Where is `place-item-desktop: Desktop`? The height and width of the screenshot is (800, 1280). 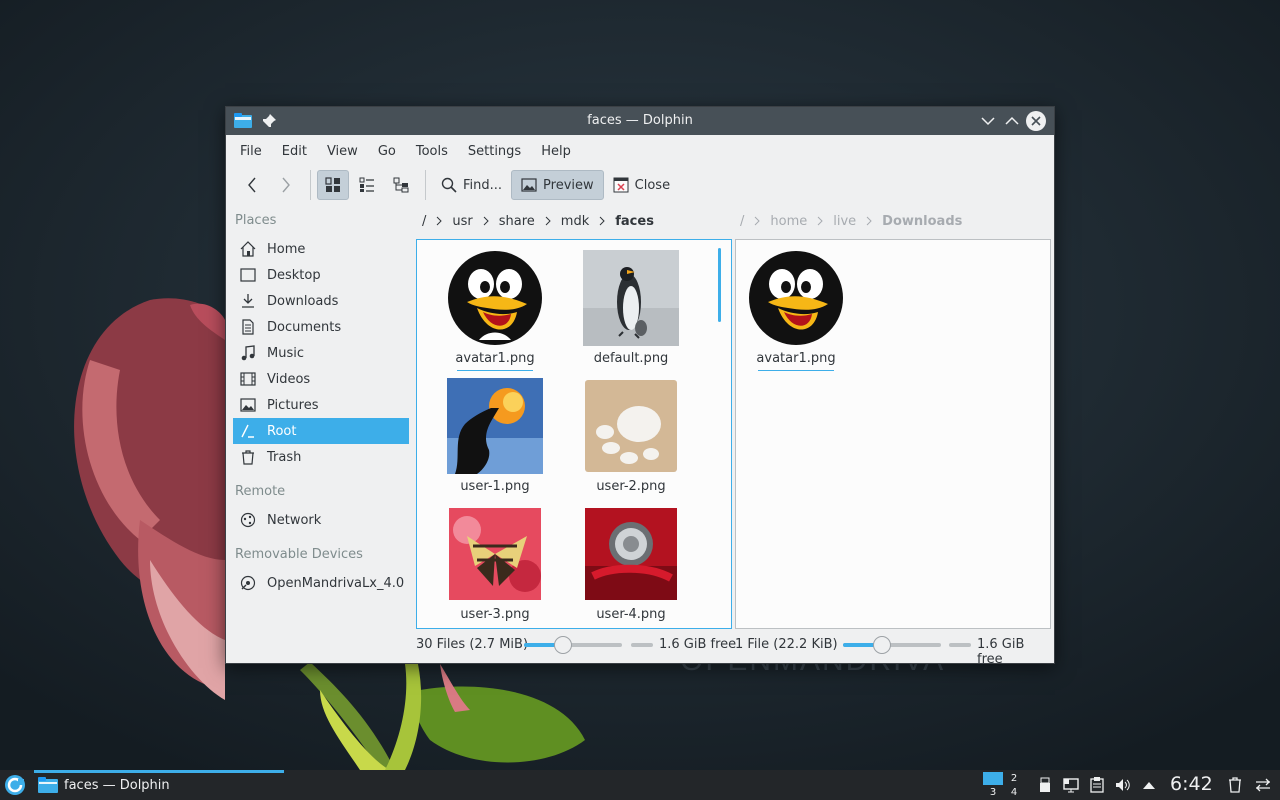 place-item-desktop: Desktop is located at coordinates (321, 275).